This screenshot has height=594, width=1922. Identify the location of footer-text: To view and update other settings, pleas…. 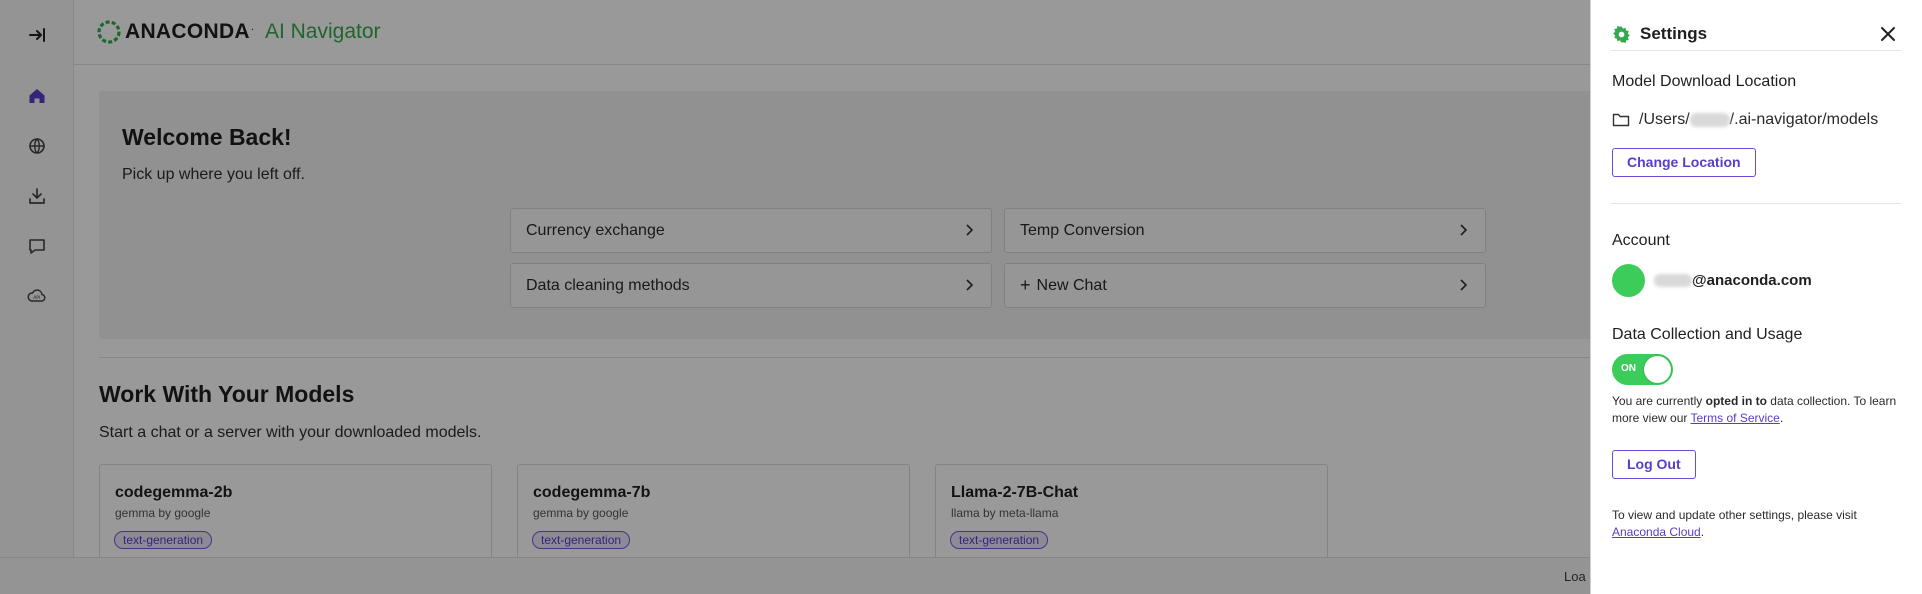
(1734, 515).